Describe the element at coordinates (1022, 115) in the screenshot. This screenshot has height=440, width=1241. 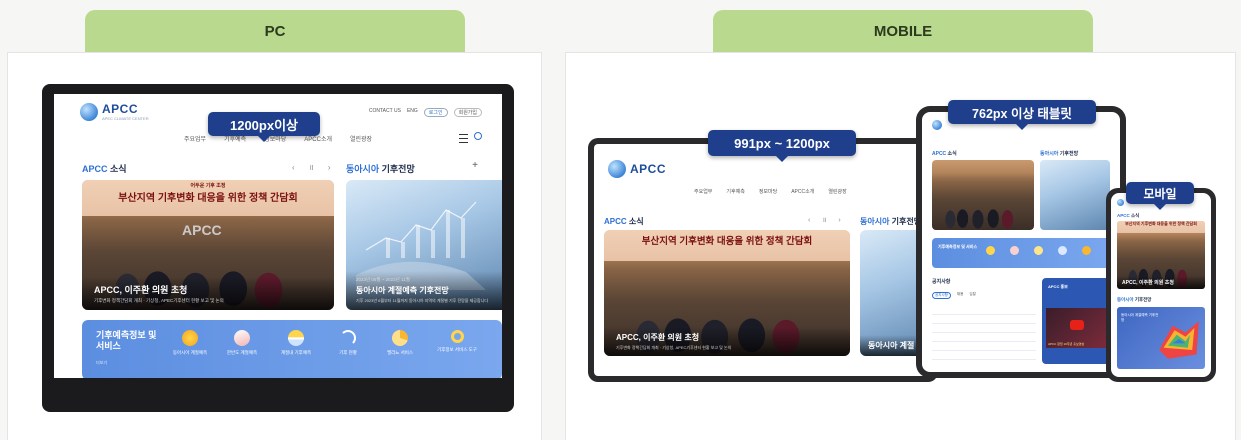
I see `badge-tablet: 762px 이상 태블릿` at that location.